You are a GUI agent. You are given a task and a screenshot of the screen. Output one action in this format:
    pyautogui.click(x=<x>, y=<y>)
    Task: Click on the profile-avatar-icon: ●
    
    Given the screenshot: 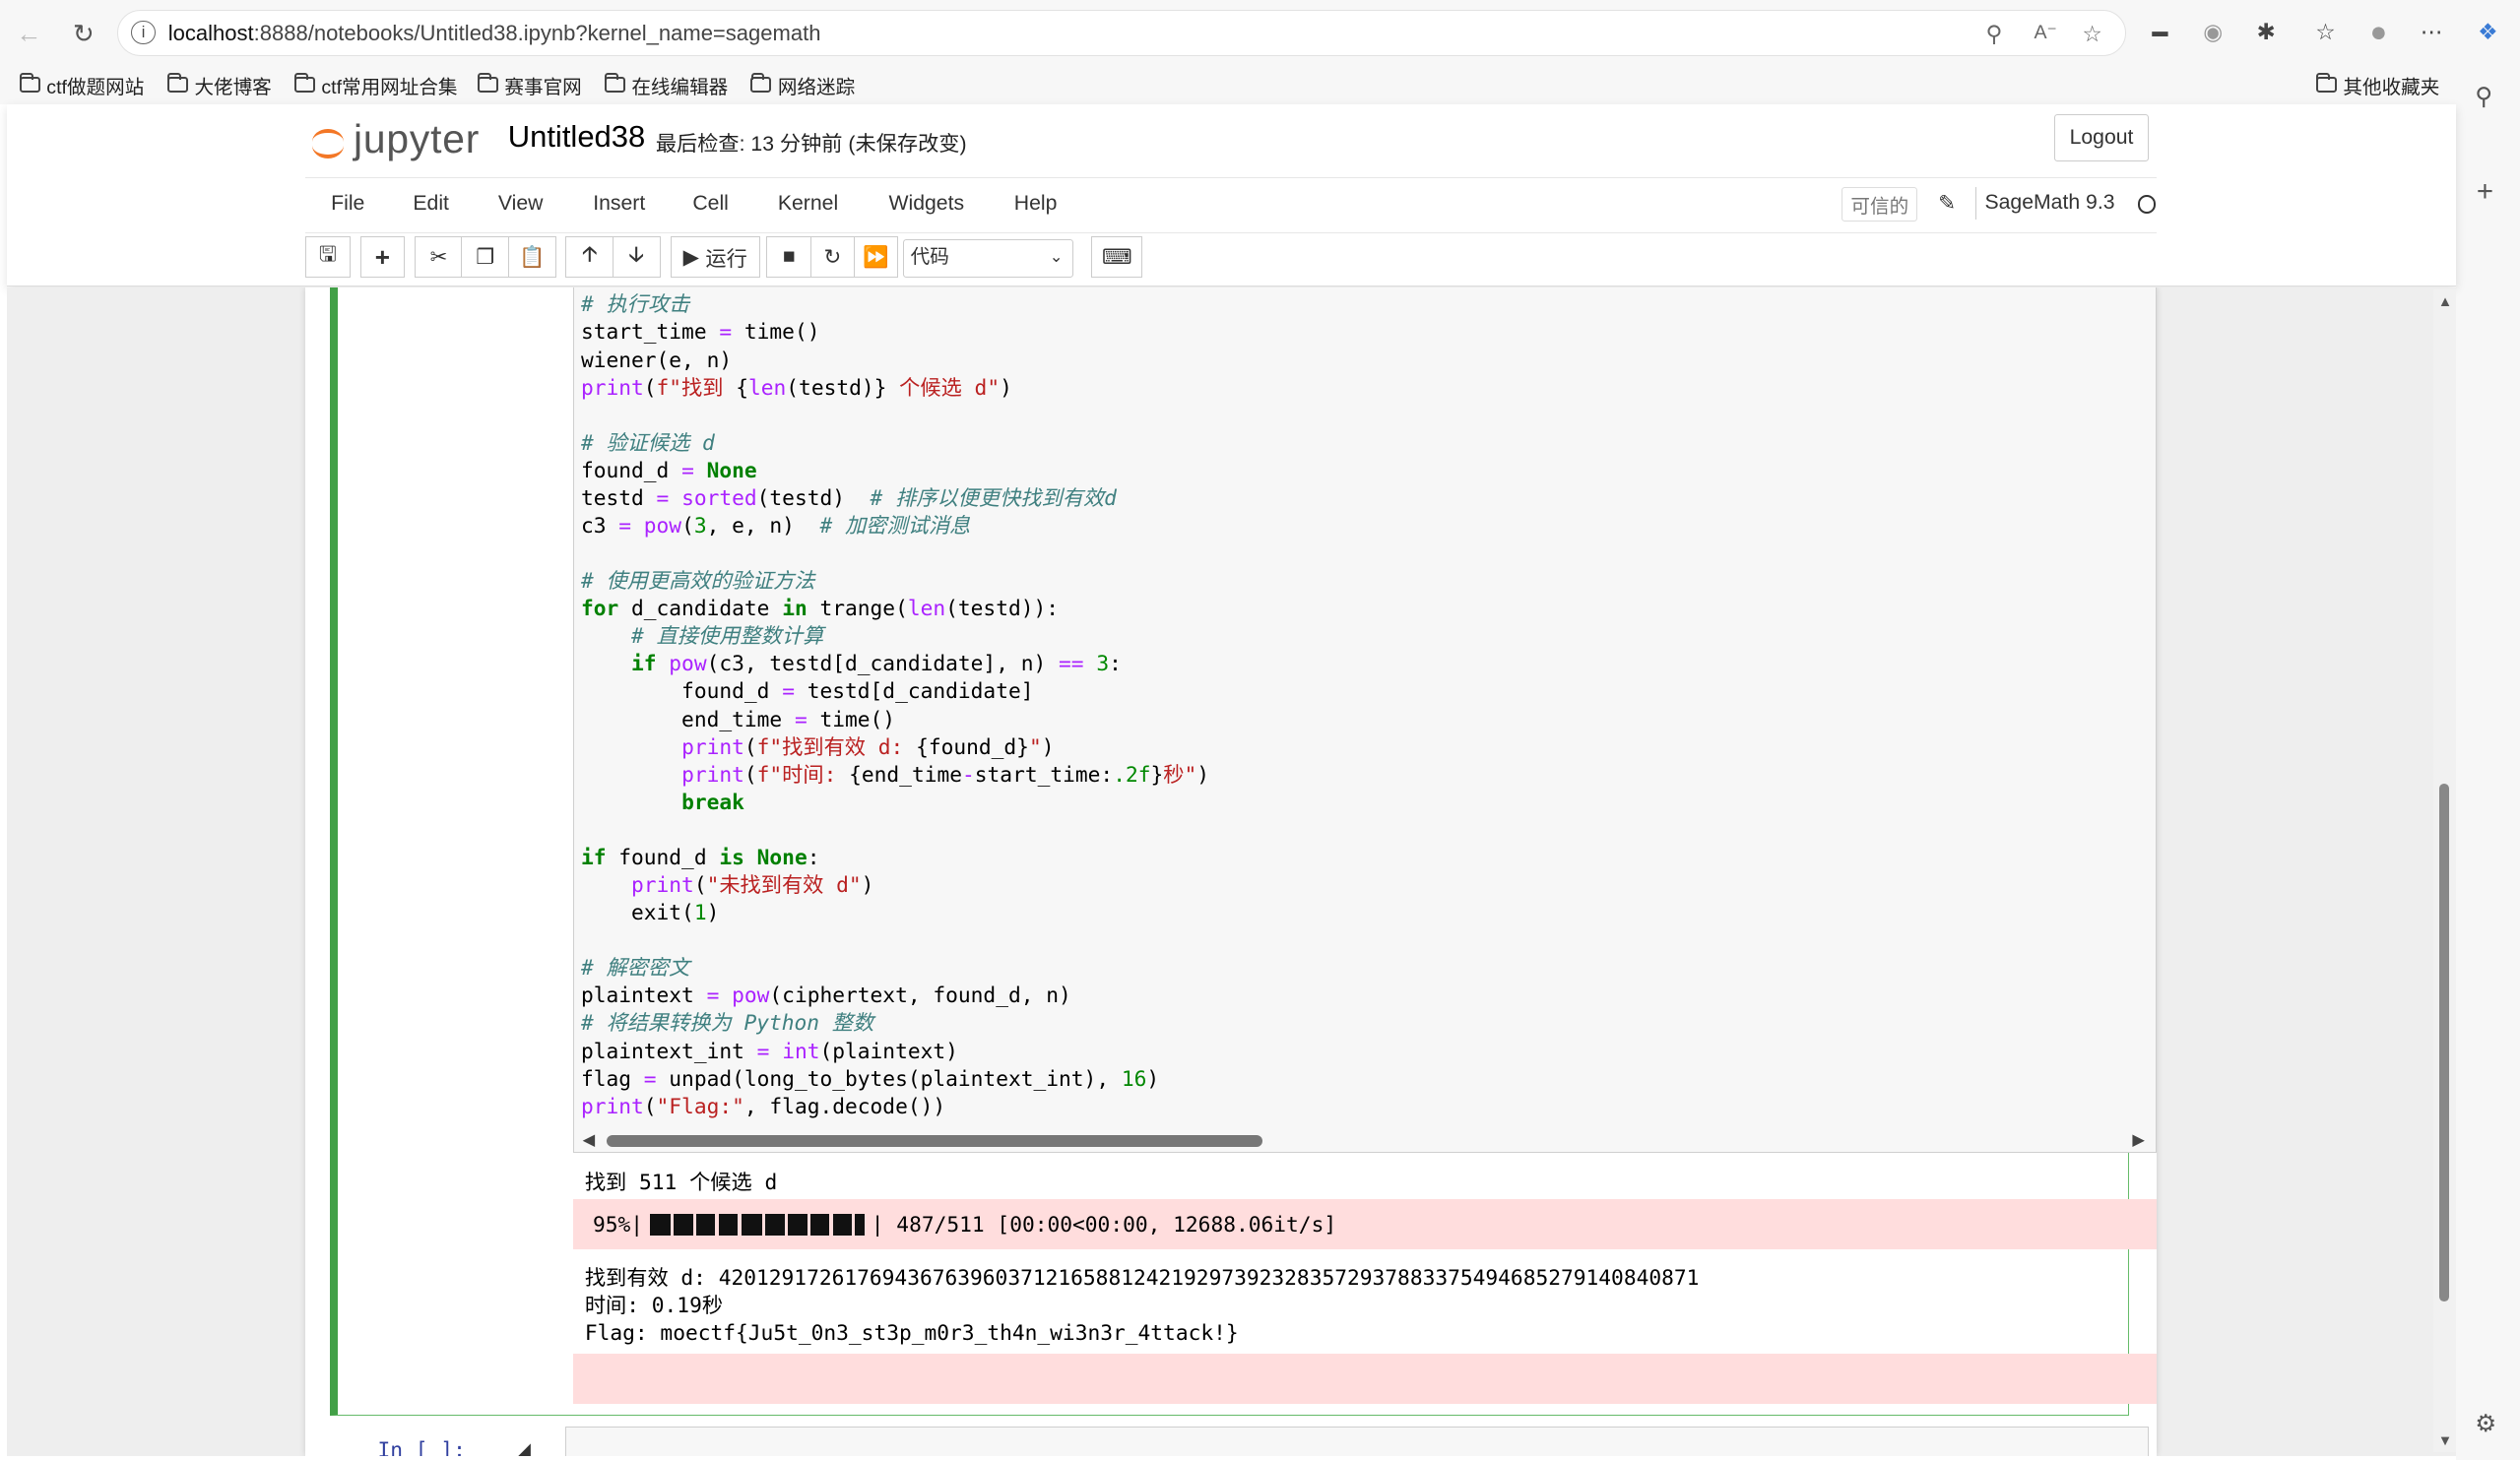 What is the action you would take?
    pyautogui.click(x=2378, y=32)
    